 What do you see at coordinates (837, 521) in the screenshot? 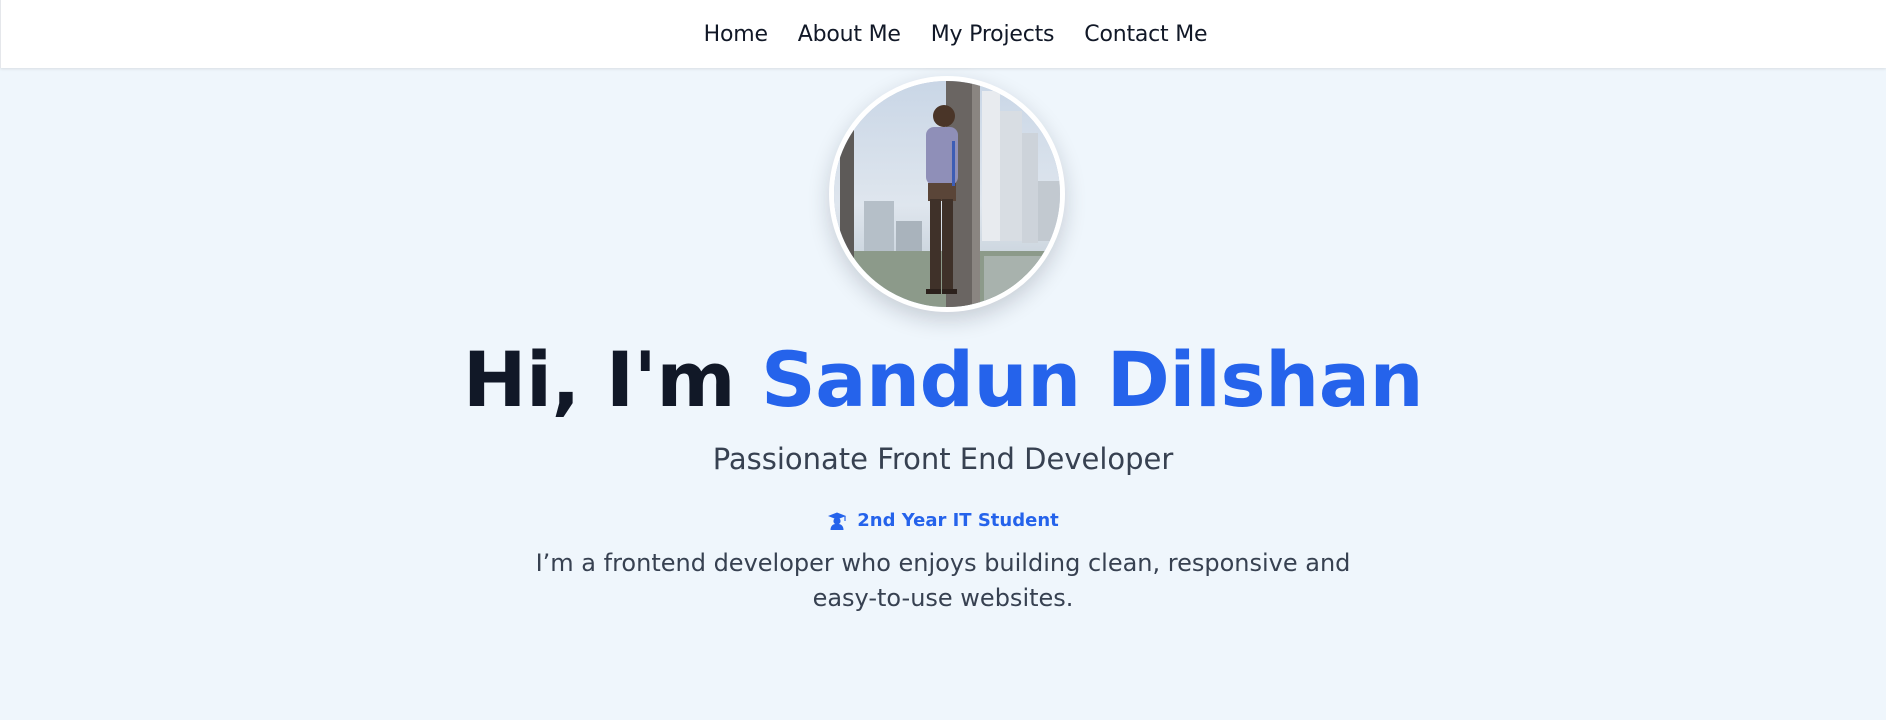
I see `graduation-student-icon` at bounding box center [837, 521].